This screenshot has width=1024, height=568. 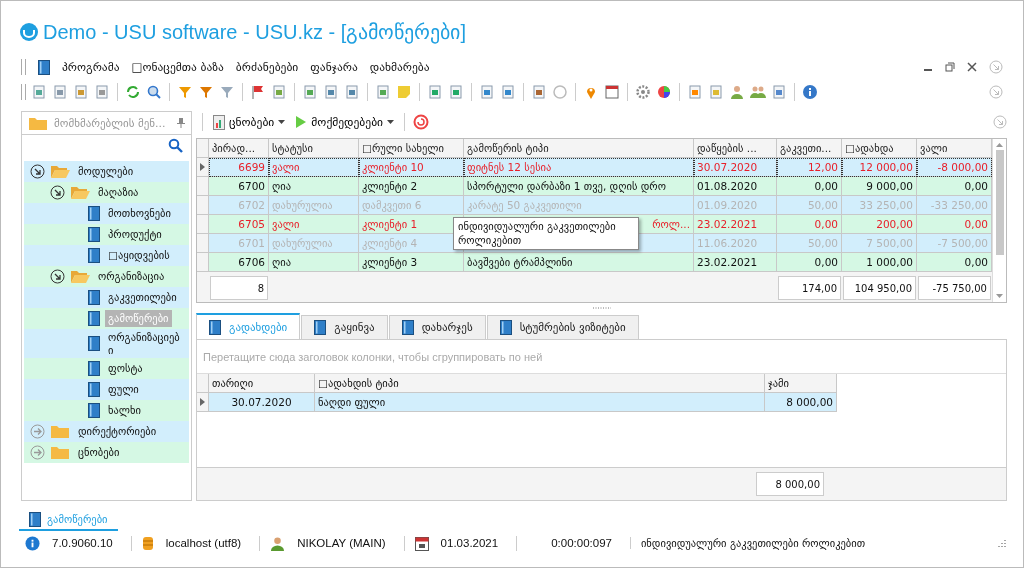 I want to click on column-header: ჯამი, so click(x=801, y=383).